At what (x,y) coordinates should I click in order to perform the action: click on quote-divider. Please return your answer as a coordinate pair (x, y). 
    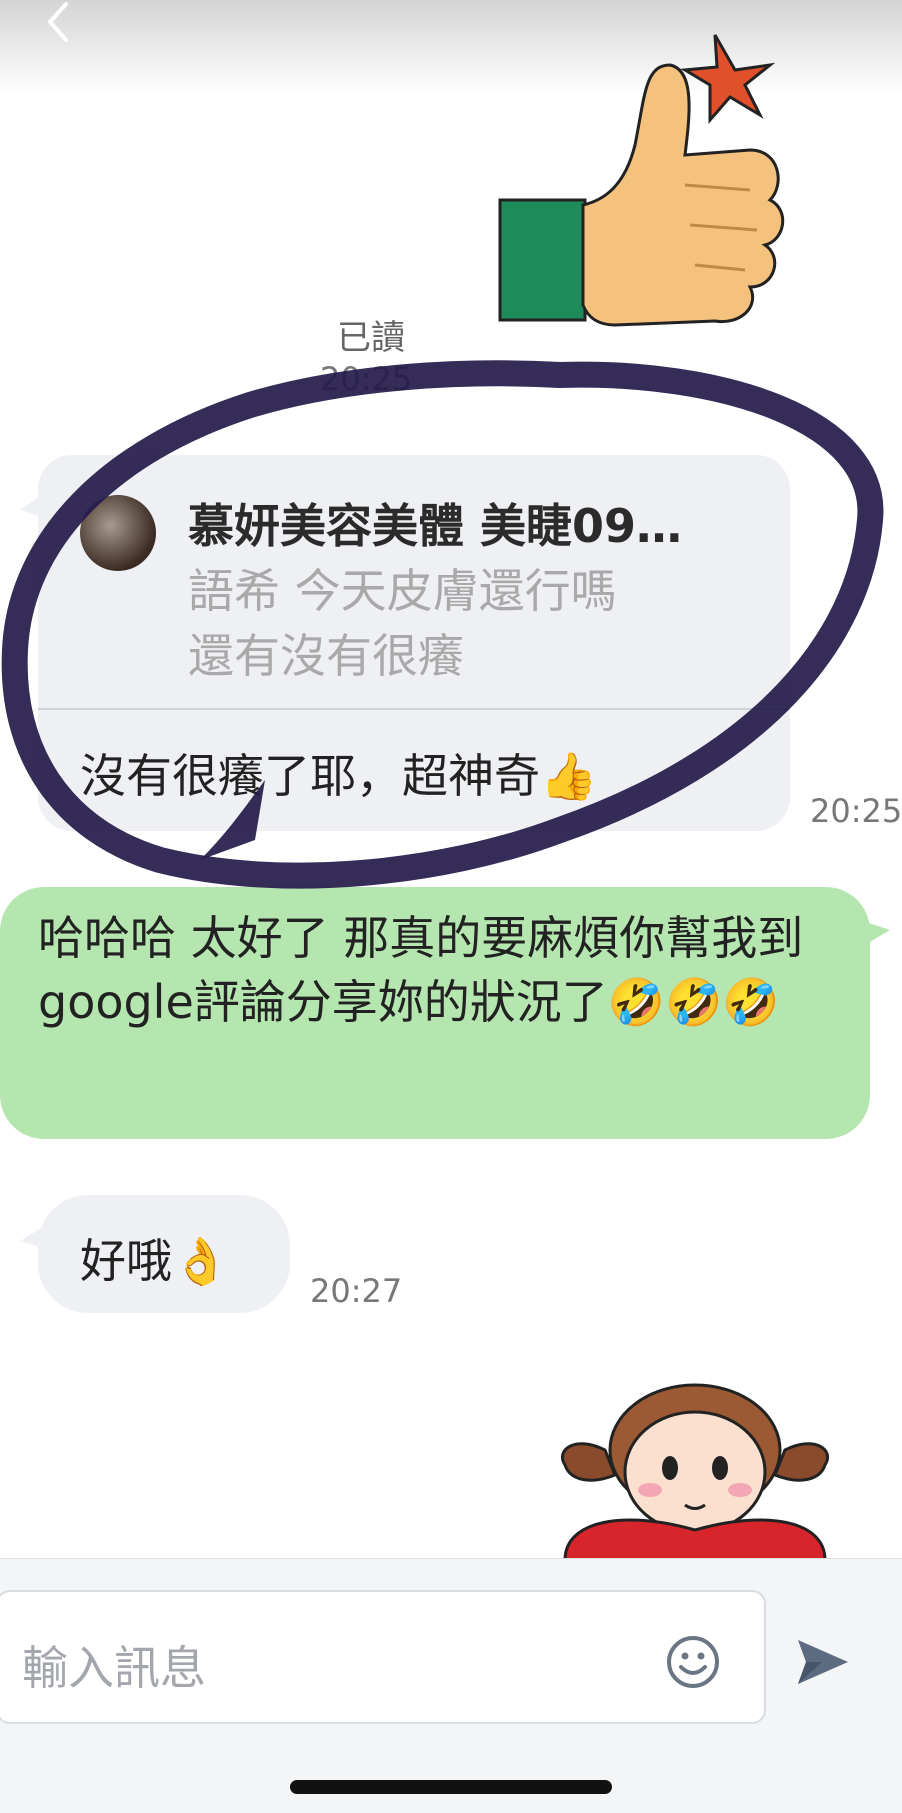
    Looking at the image, I should click on (414, 709).